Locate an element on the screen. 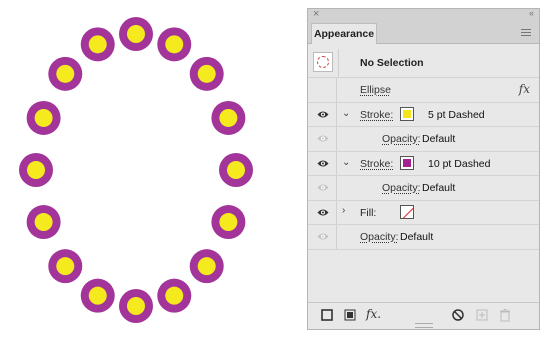 The image size is (549, 348). tab-appearance: Appearance is located at coordinates (344, 33).